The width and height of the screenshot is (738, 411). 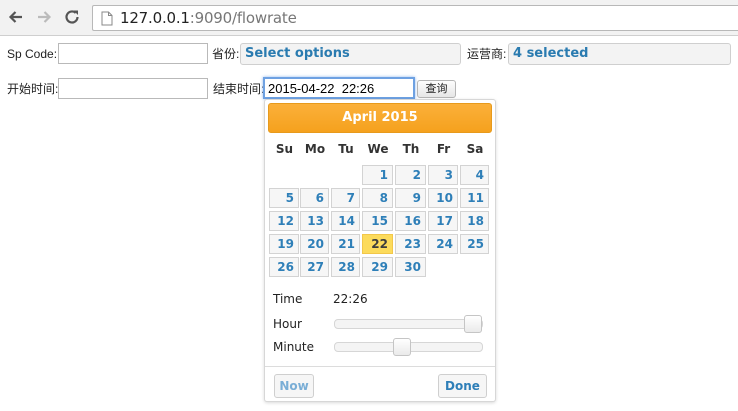 What do you see at coordinates (410, 198) in the screenshot?
I see `day-cell: 9` at bounding box center [410, 198].